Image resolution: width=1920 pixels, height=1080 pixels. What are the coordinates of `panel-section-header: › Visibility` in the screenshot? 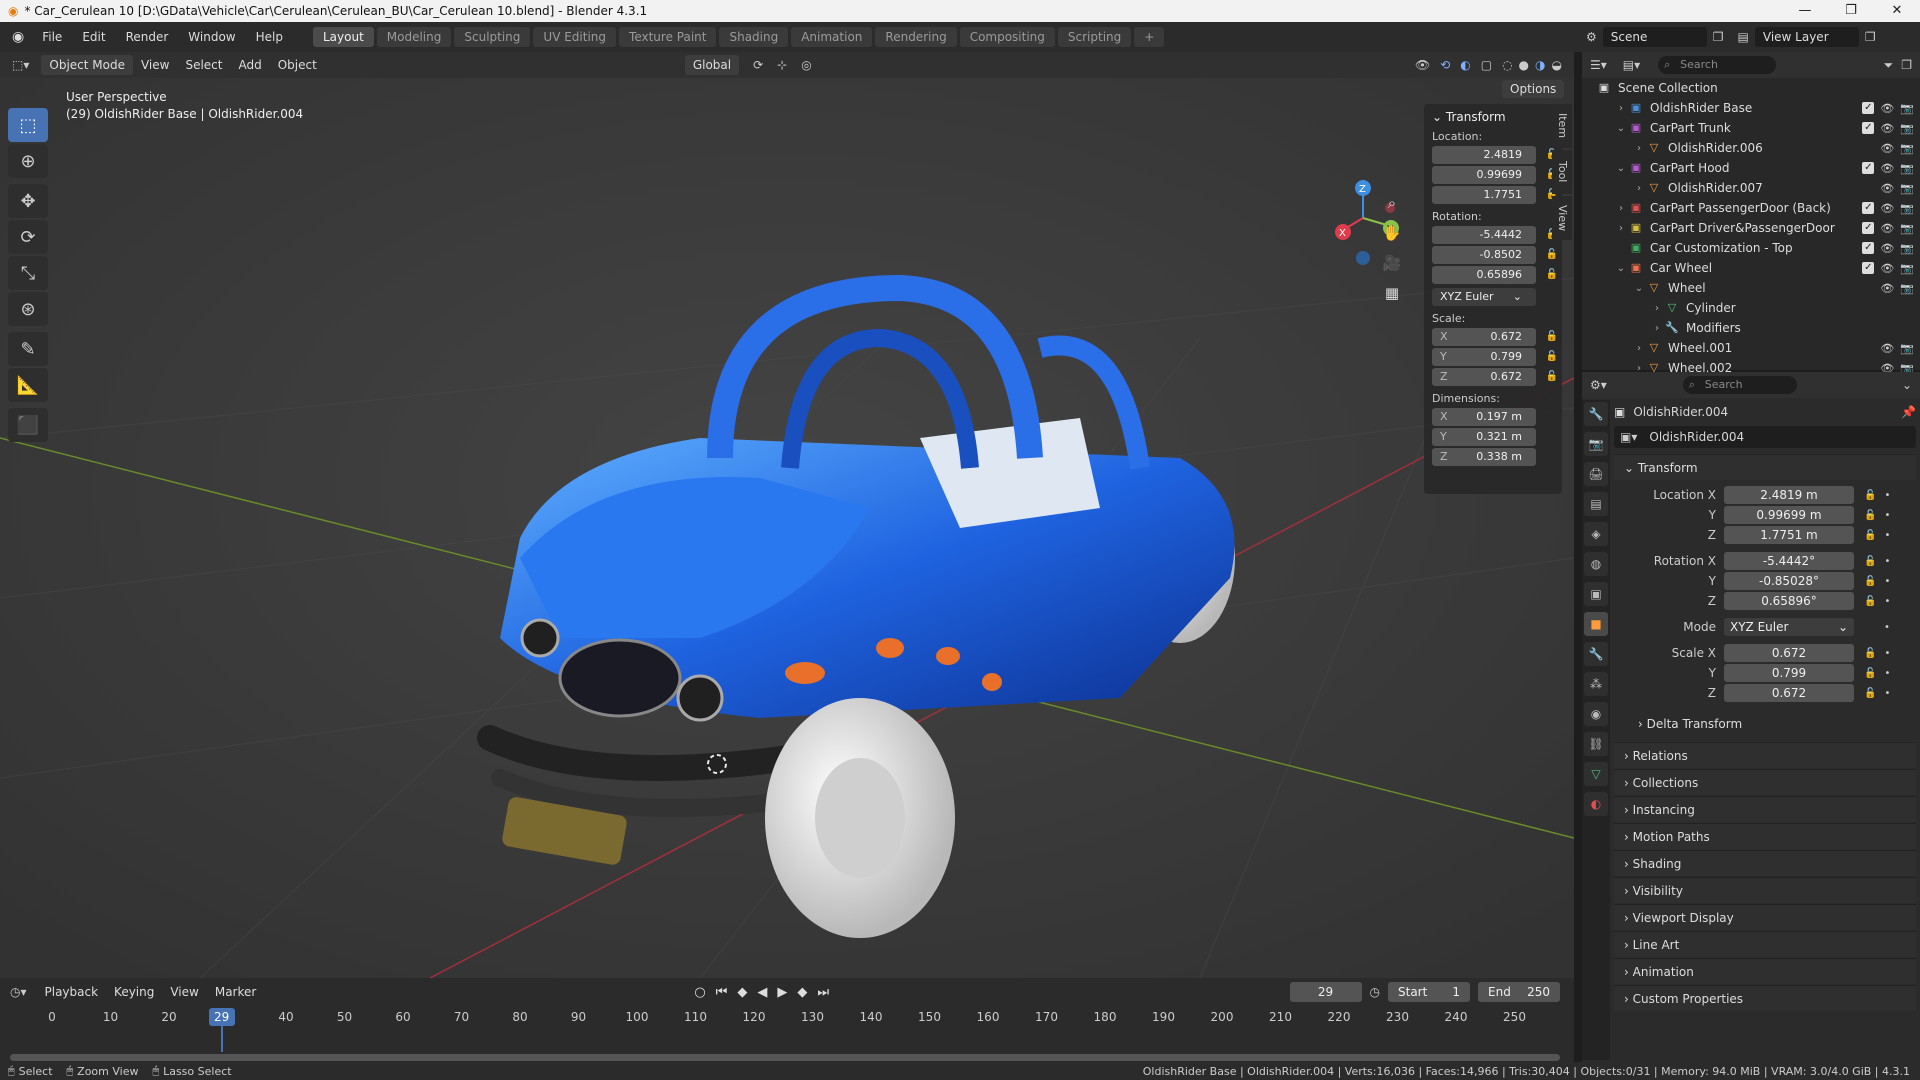 It's located at (1765, 890).